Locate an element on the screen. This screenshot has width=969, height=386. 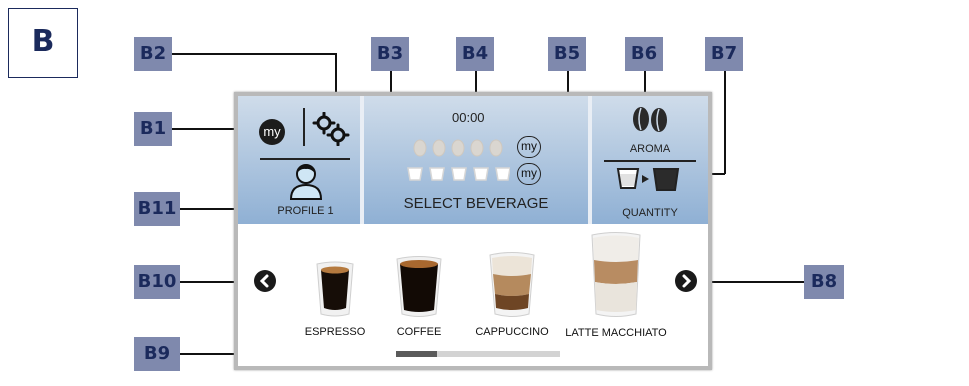
my-label: my is located at coordinates (272, 131).